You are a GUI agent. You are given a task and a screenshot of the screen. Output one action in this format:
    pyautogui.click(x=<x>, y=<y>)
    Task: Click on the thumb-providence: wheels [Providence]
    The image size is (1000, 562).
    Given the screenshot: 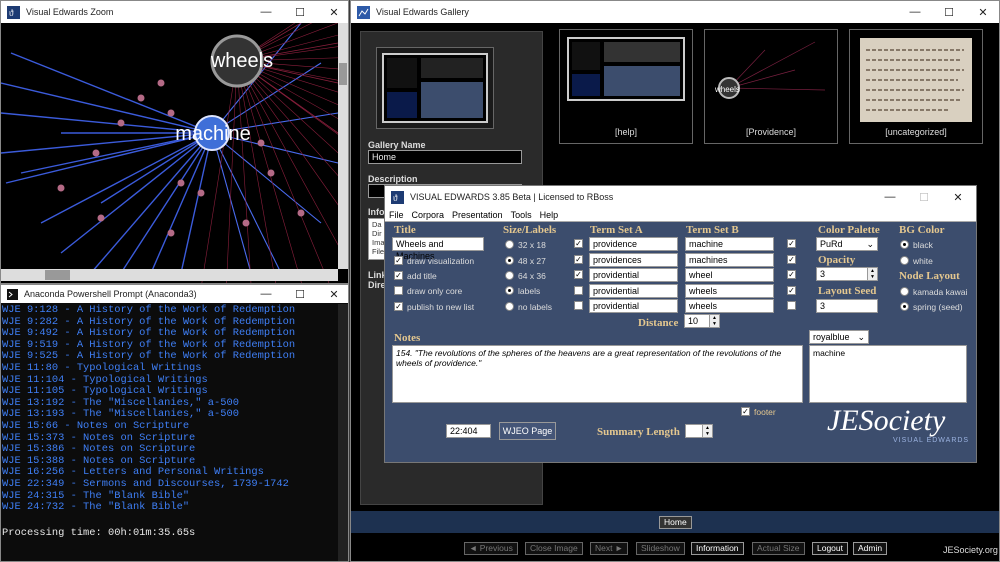 What is the action you would take?
    pyautogui.click(x=771, y=86)
    